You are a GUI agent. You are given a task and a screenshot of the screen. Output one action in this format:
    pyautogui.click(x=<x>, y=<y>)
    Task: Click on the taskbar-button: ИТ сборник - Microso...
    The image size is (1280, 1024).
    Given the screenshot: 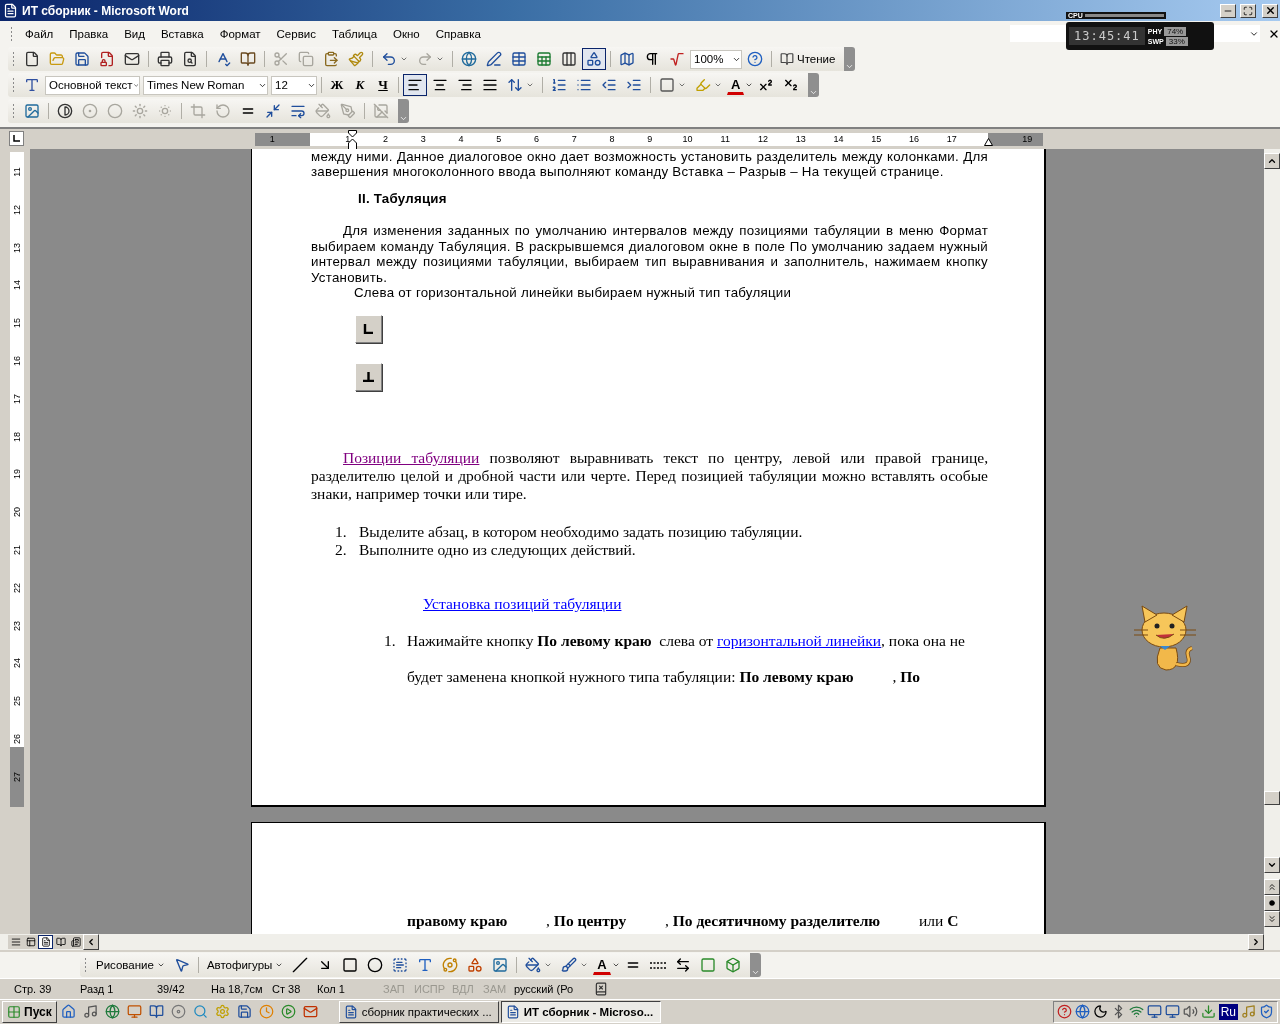 What is the action you would take?
    pyautogui.click(x=580, y=1011)
    